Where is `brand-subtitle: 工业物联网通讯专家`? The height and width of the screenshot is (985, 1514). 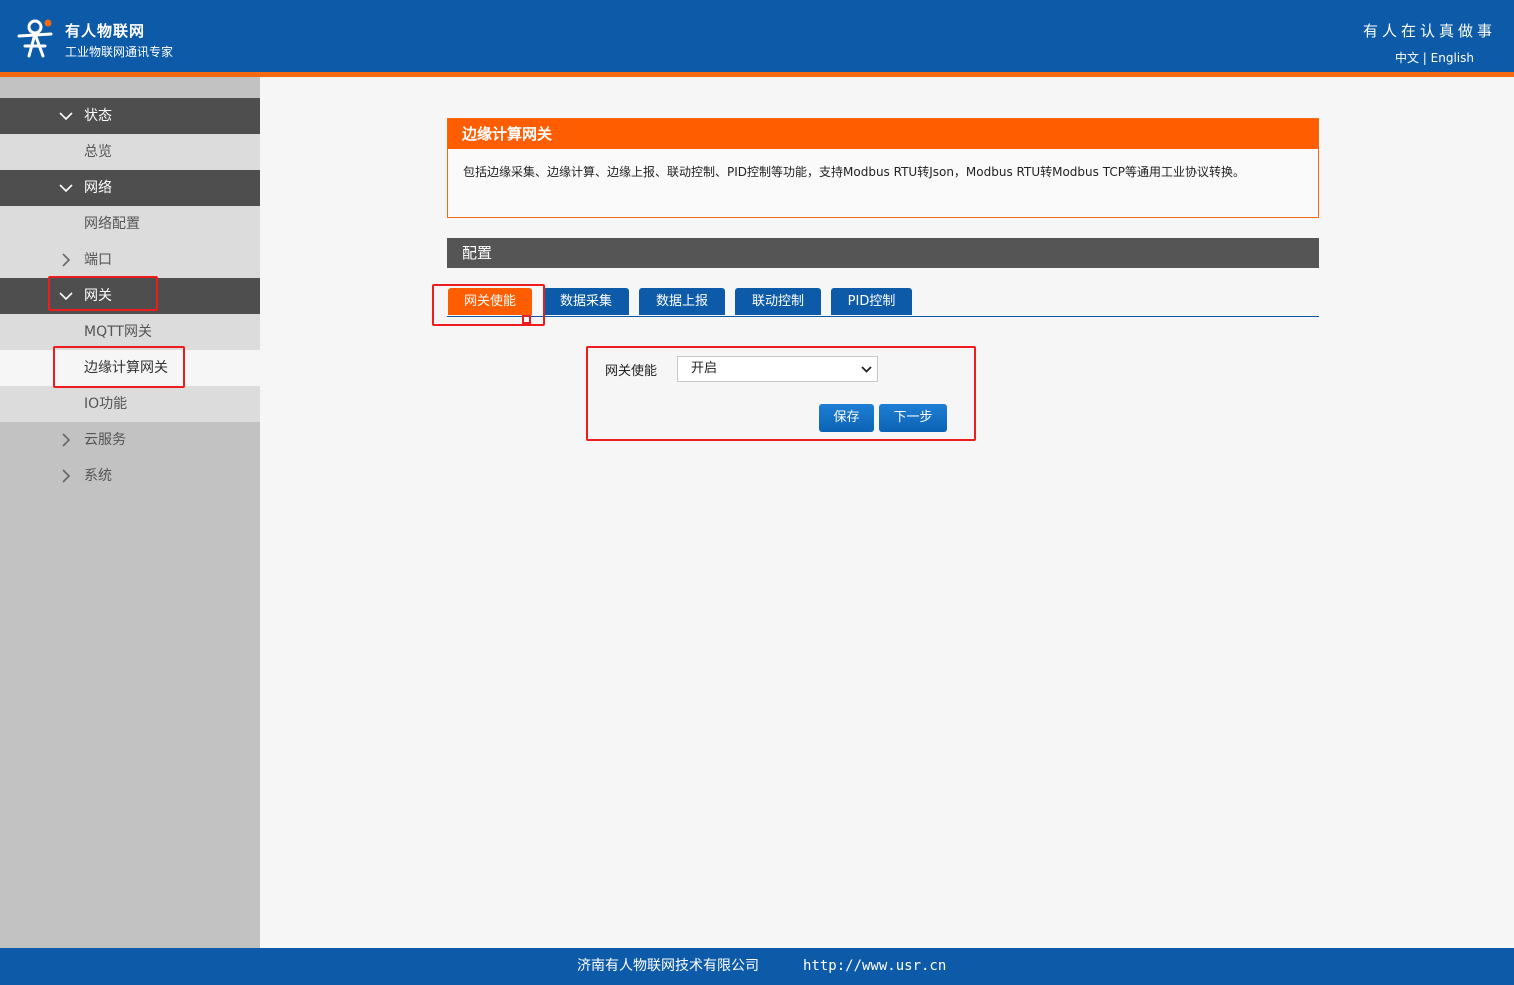 brand-subtitle: 工业物联网通讯专家 is located at coordinates (119, 52).